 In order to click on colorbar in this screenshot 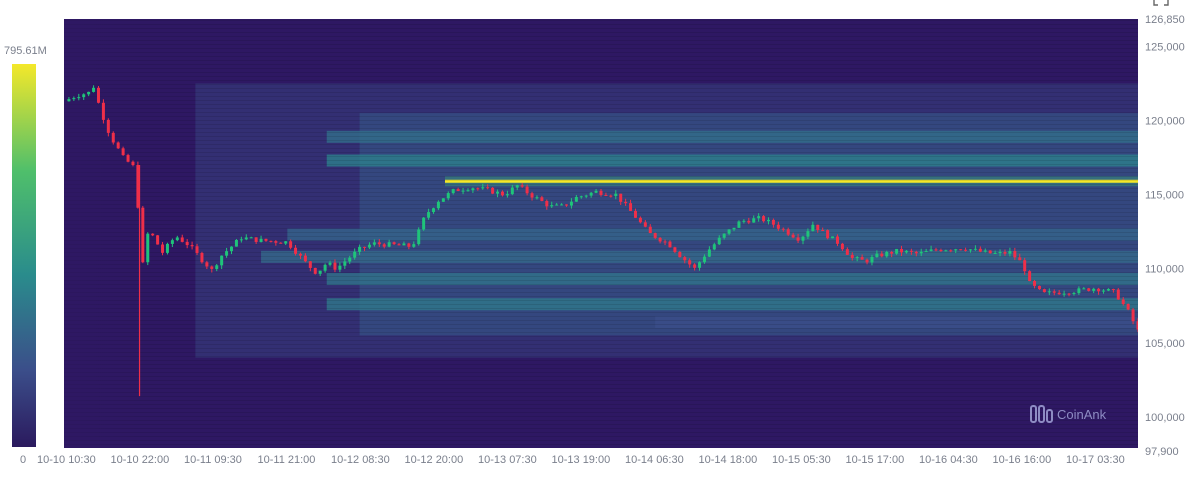, I will do `click(24, 255)`.